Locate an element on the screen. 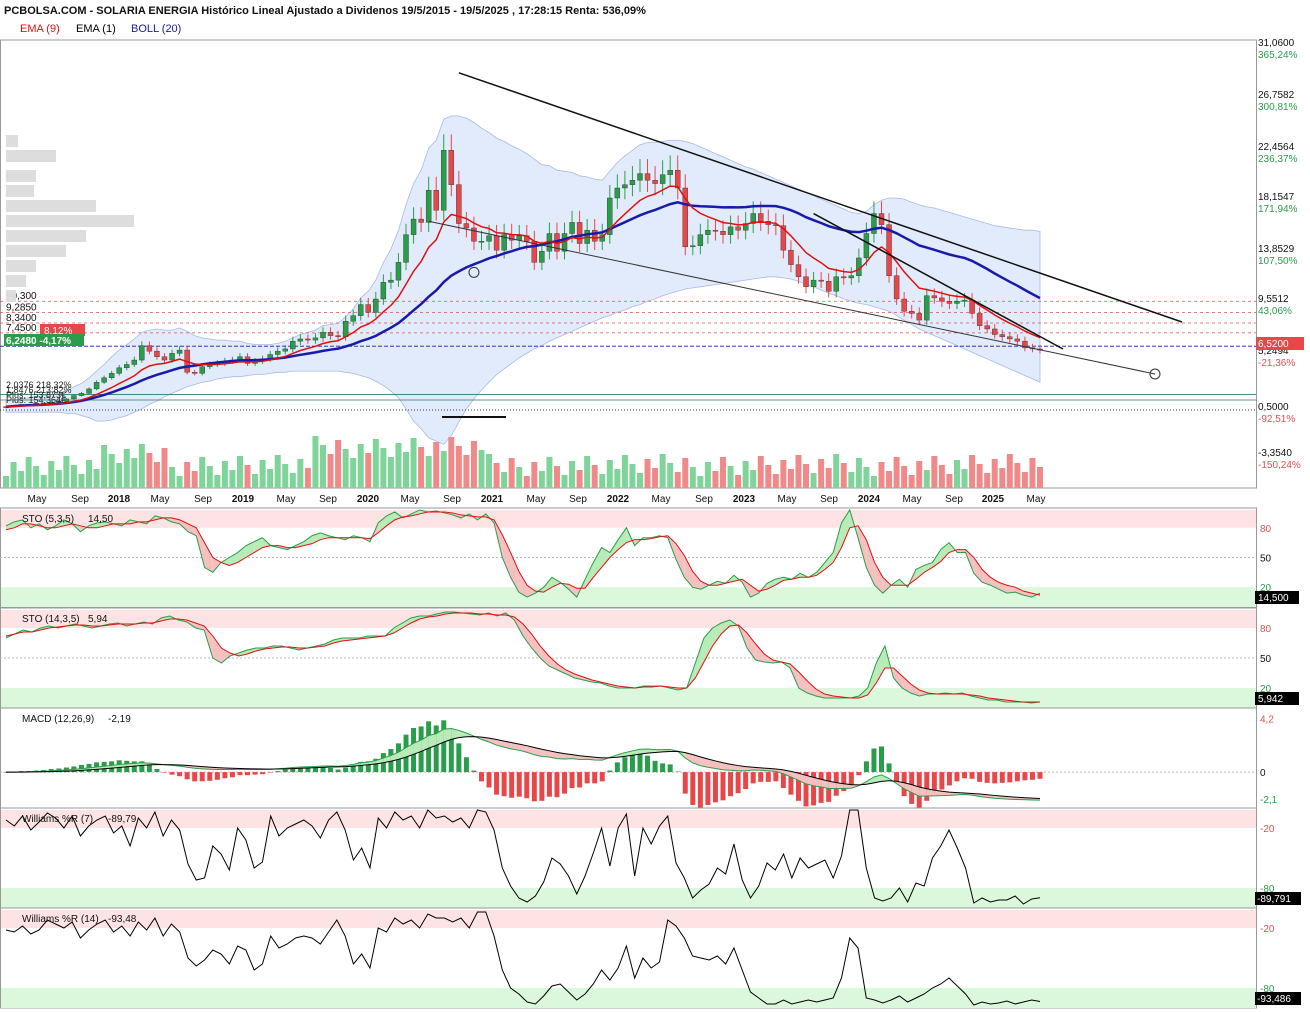 The image size is (1310, 1012). level-tick: -20 is located at coordinates (1267, 829).